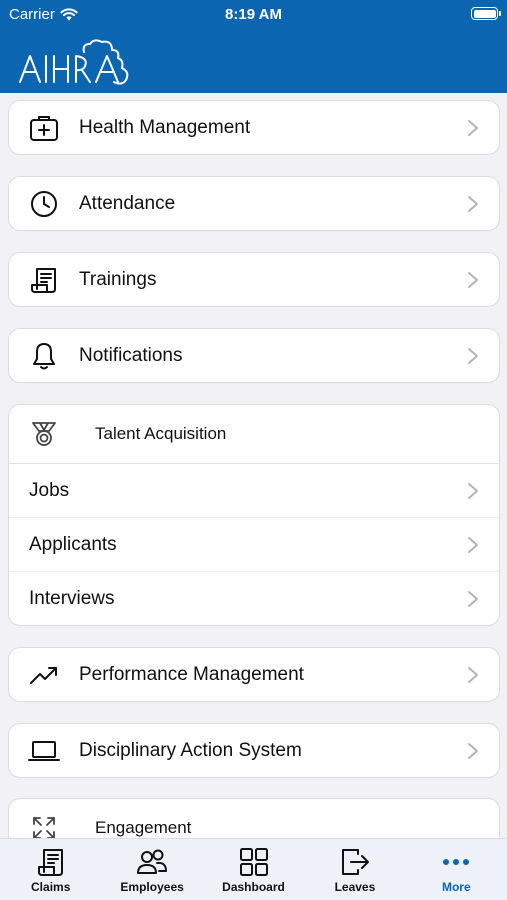 The width and height of the screenshot is (507, 900). I want to click on aihra-logo, so click(74, 62).